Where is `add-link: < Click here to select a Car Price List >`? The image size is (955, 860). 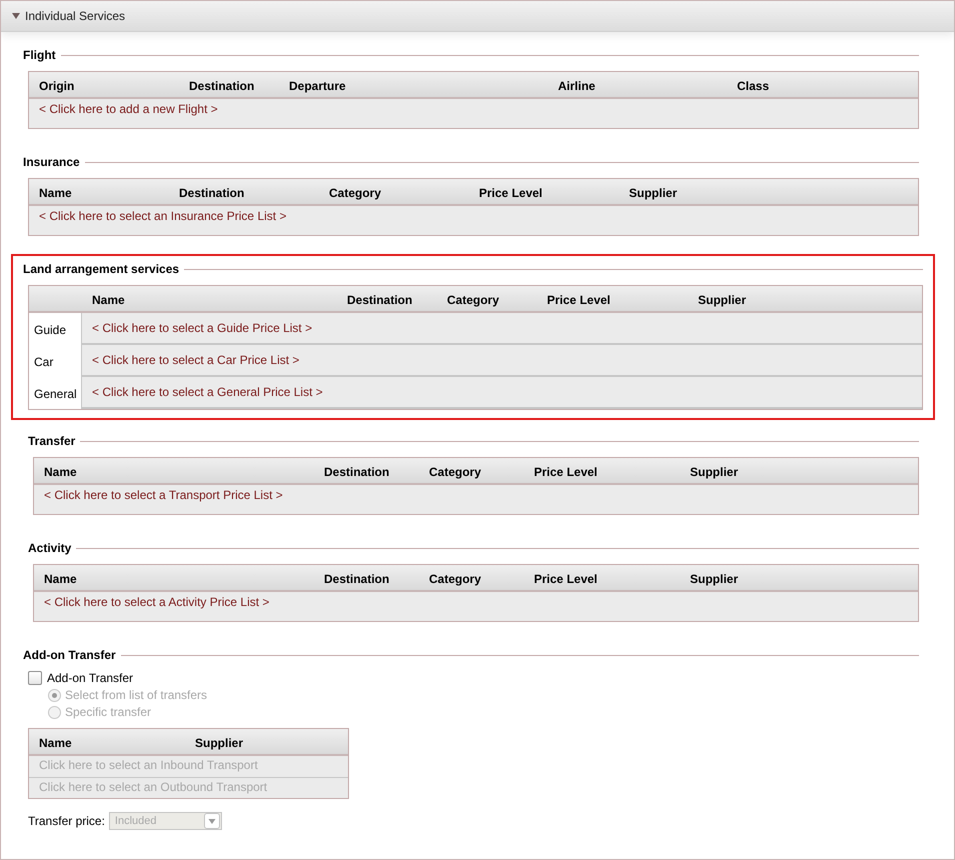 add-link: < Click here to select a Car Price List > is located at coordinates (196, 360).